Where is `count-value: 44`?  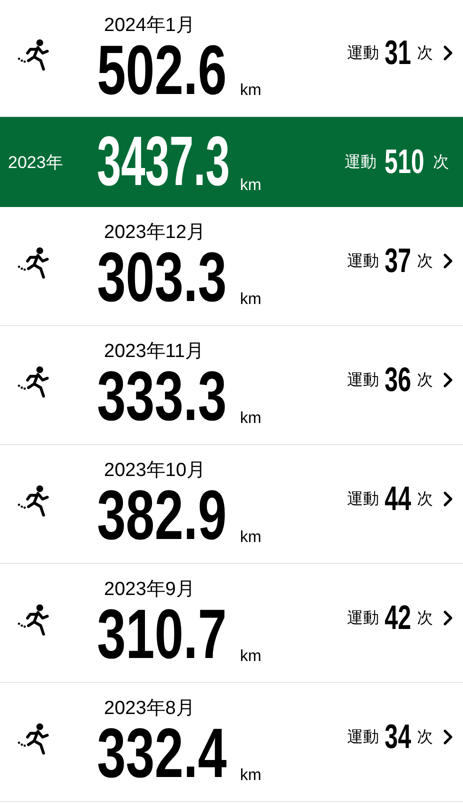
count-value: 44 is located at coordinates (398, 499).